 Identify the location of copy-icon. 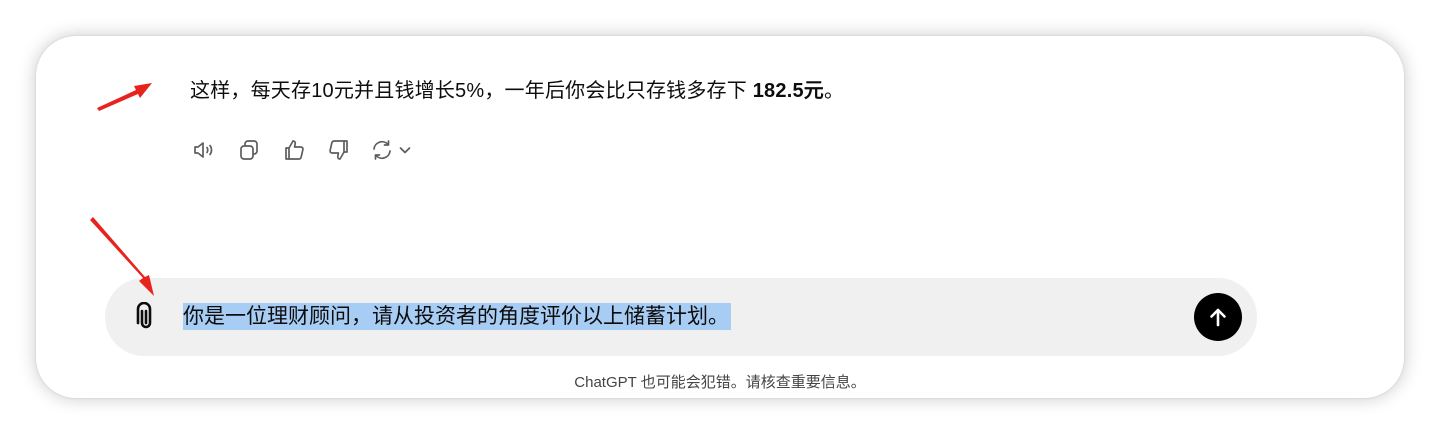
(249, 150).